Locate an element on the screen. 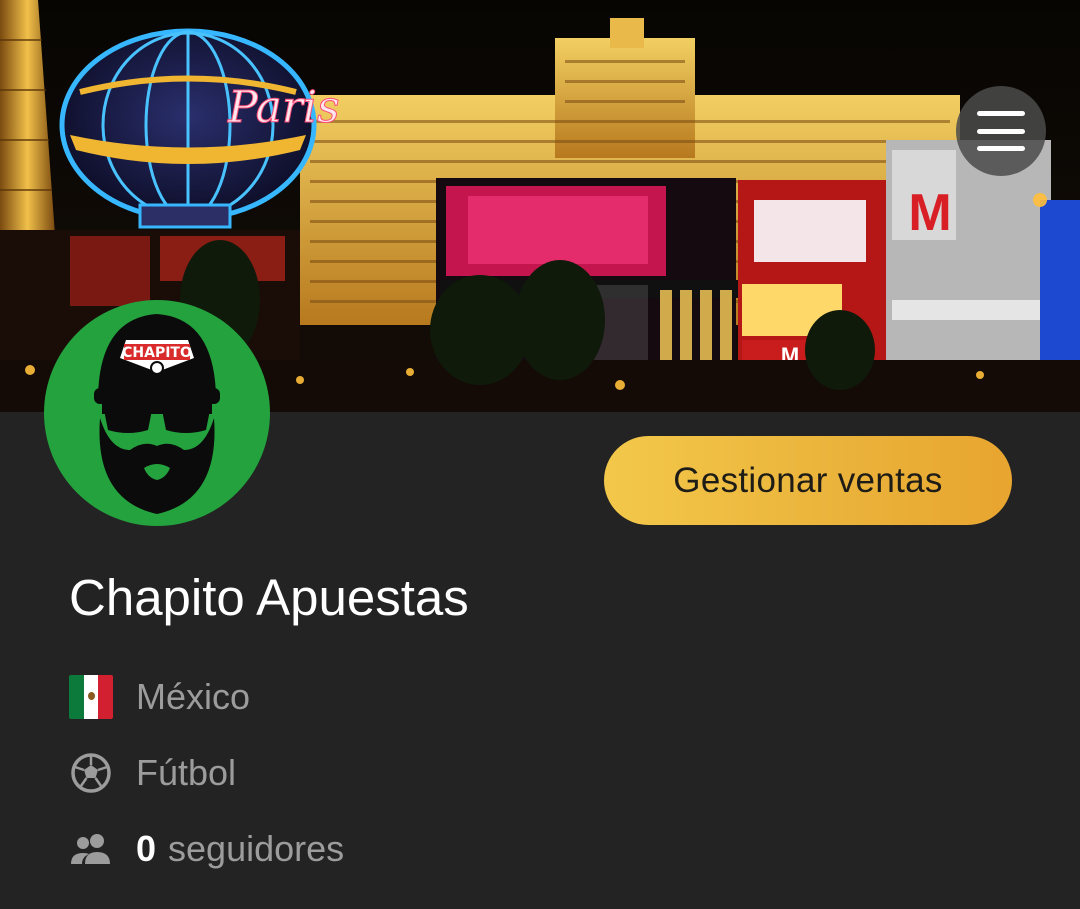  hamburger-menu-icon is located at coordinates (1001, 131).